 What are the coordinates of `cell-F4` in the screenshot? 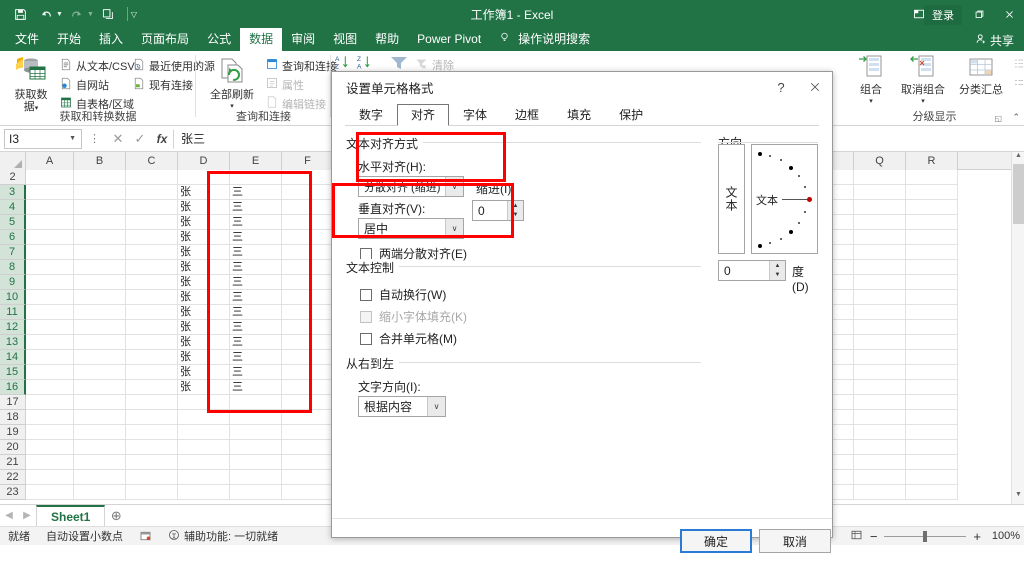 It's located at (308, 207).